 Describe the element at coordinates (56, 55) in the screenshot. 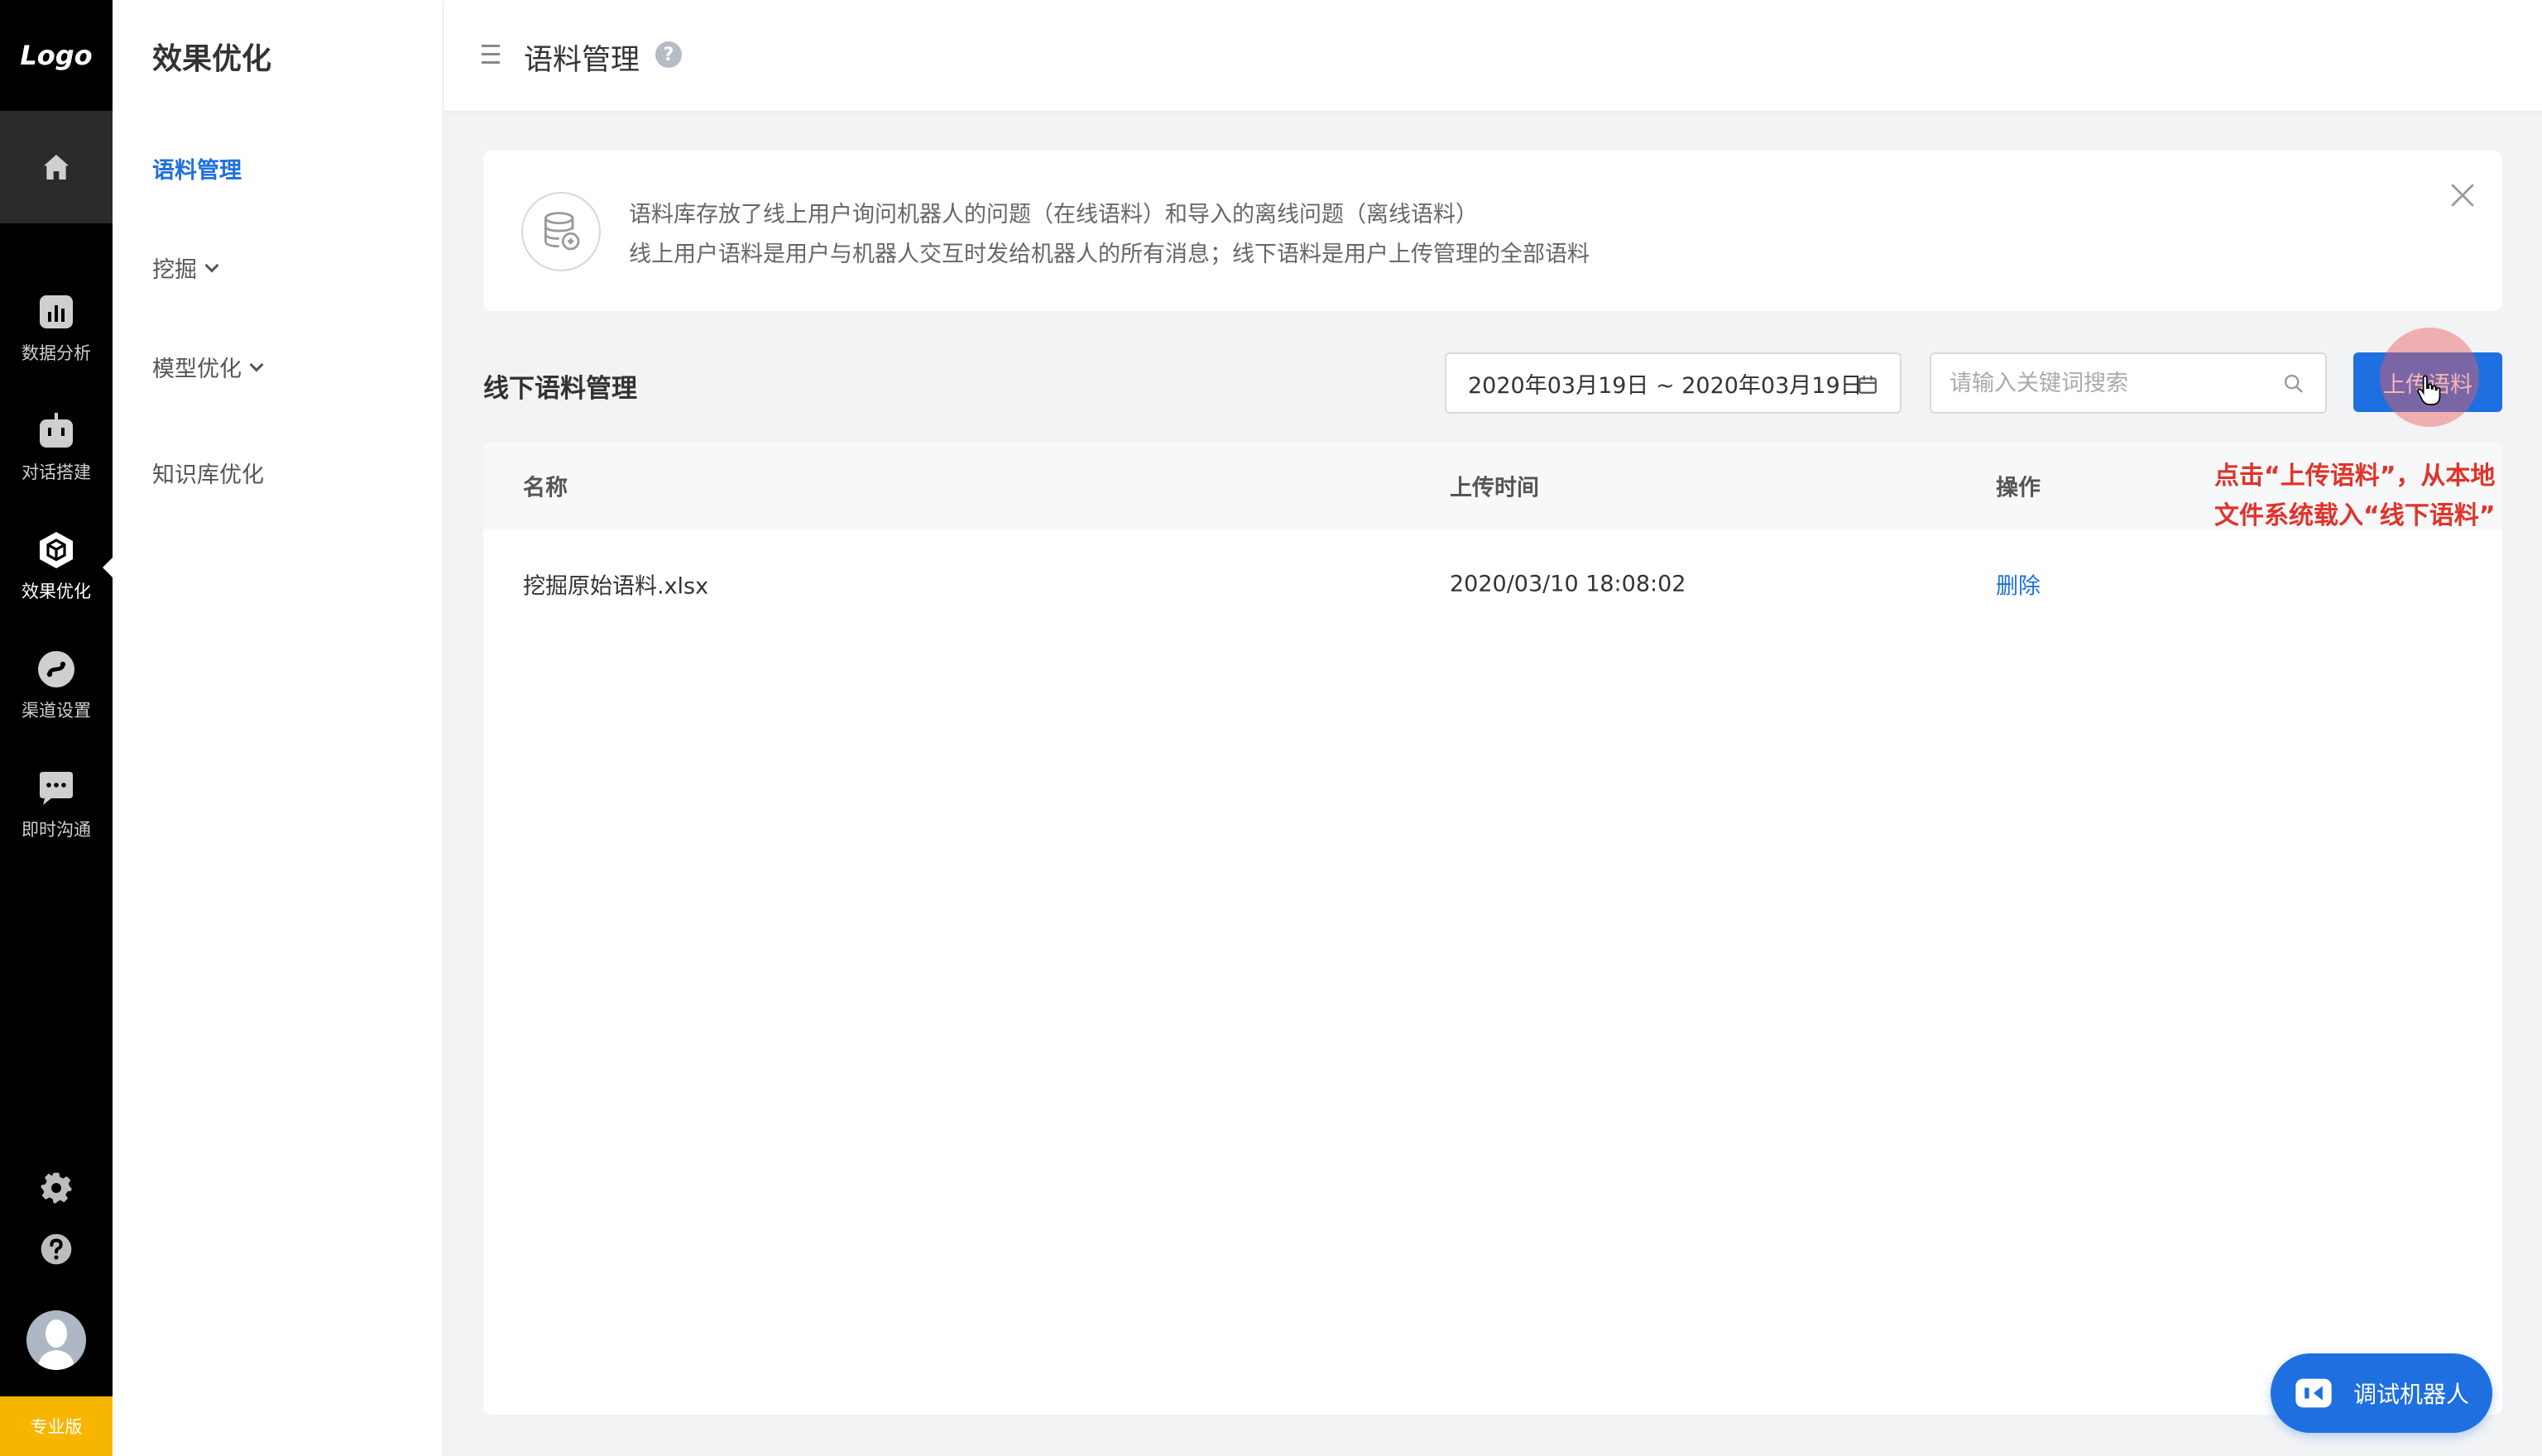

I see `logo: Logo` at that location.